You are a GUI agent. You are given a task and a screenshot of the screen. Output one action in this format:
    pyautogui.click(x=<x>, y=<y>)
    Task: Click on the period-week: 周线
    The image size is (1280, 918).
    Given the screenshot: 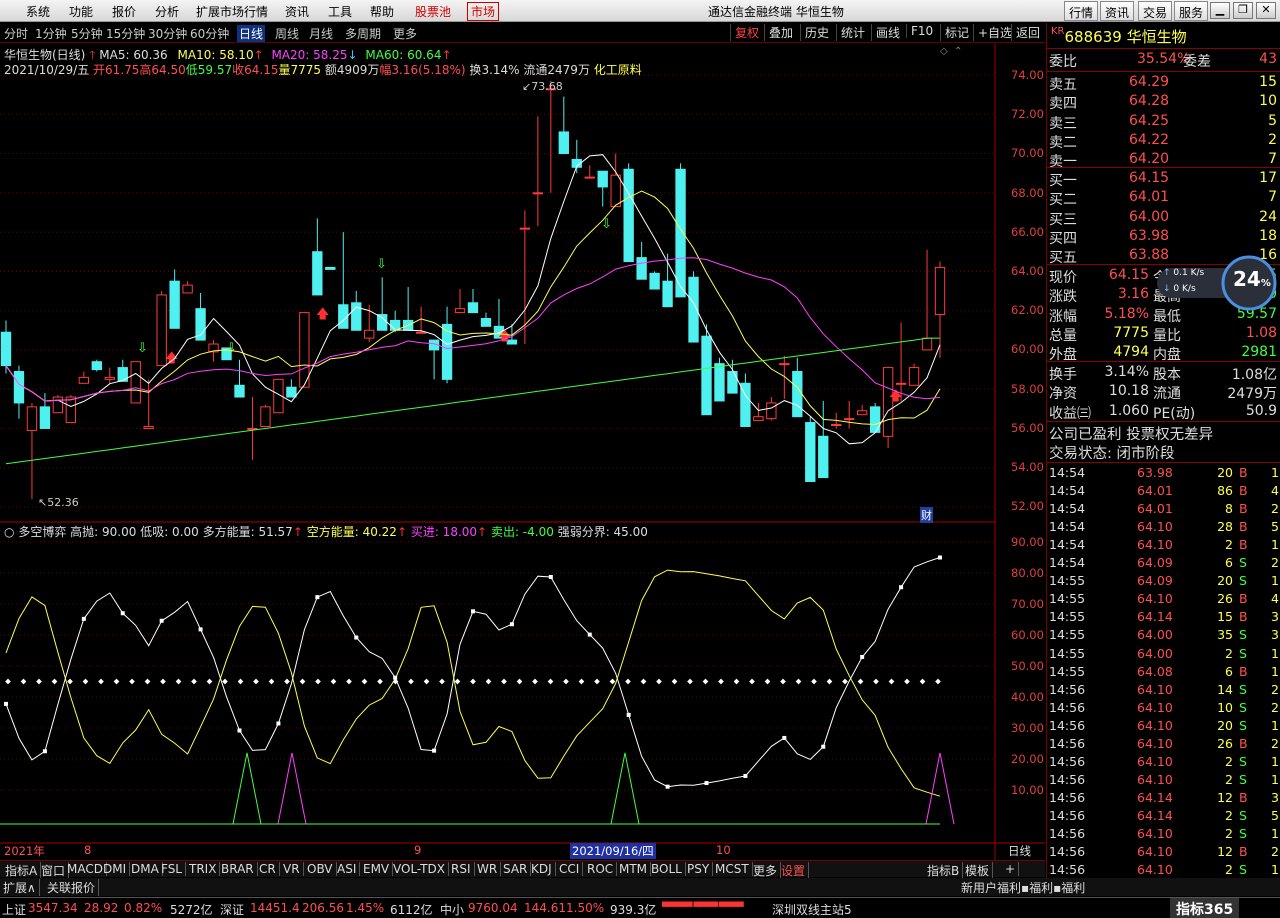 What is the action you would take?
    pyautogui.click(x=287, y=33)
    